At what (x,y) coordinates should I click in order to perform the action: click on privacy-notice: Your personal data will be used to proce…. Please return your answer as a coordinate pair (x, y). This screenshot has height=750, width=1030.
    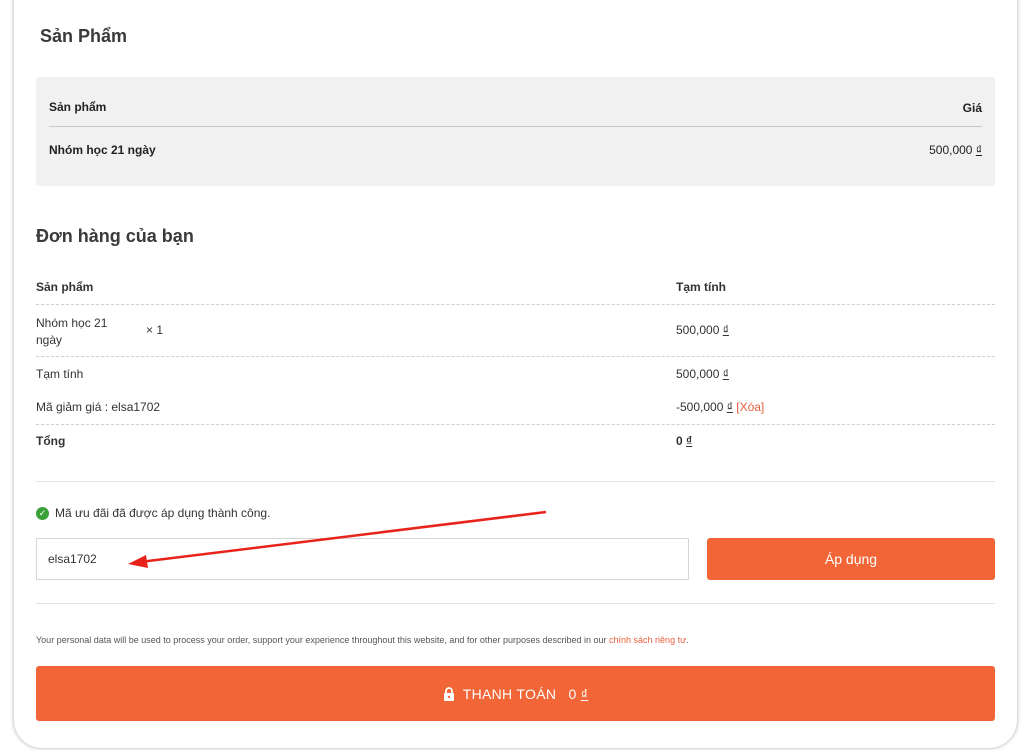
    Looking at the image, I should click on (362, 640).